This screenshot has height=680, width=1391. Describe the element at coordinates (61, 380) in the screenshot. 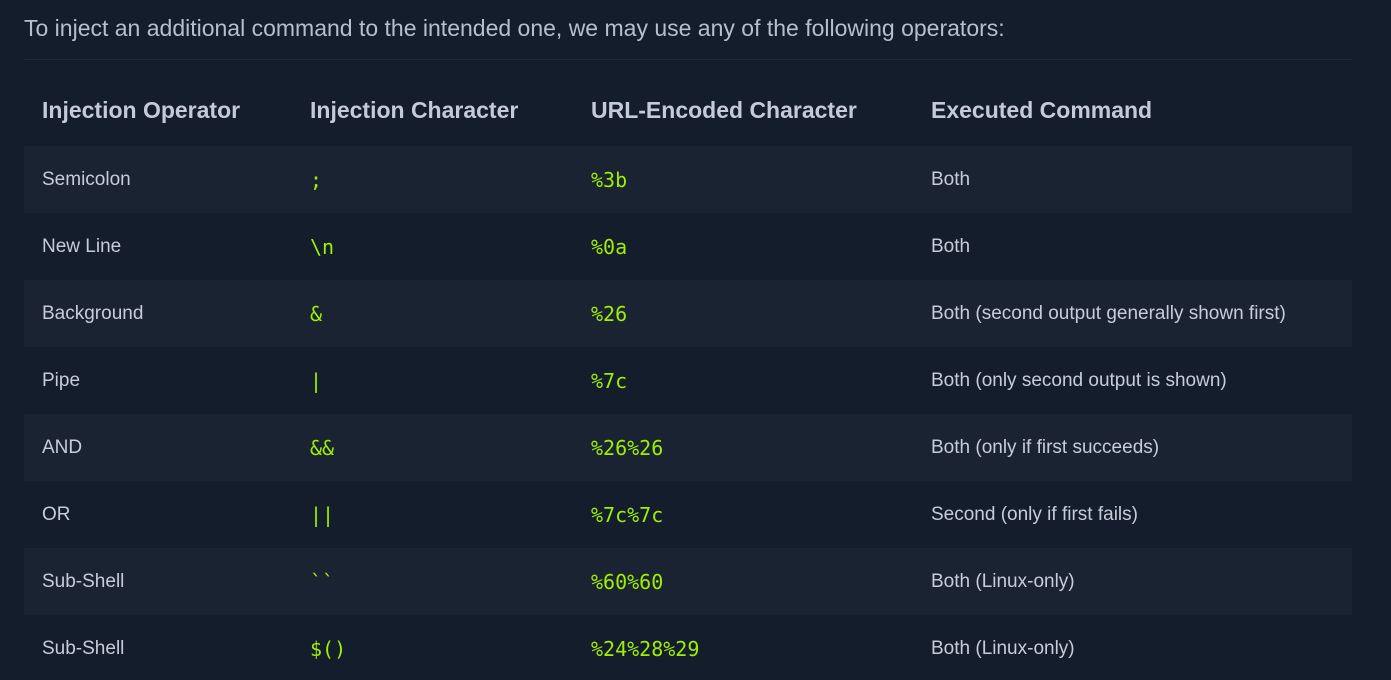

I see `operator-cell: Pipe` at that location.